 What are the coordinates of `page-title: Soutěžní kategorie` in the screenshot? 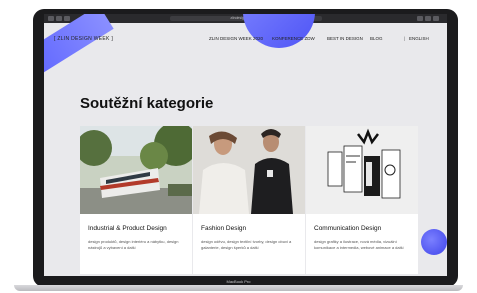 It's located at (147, 103).